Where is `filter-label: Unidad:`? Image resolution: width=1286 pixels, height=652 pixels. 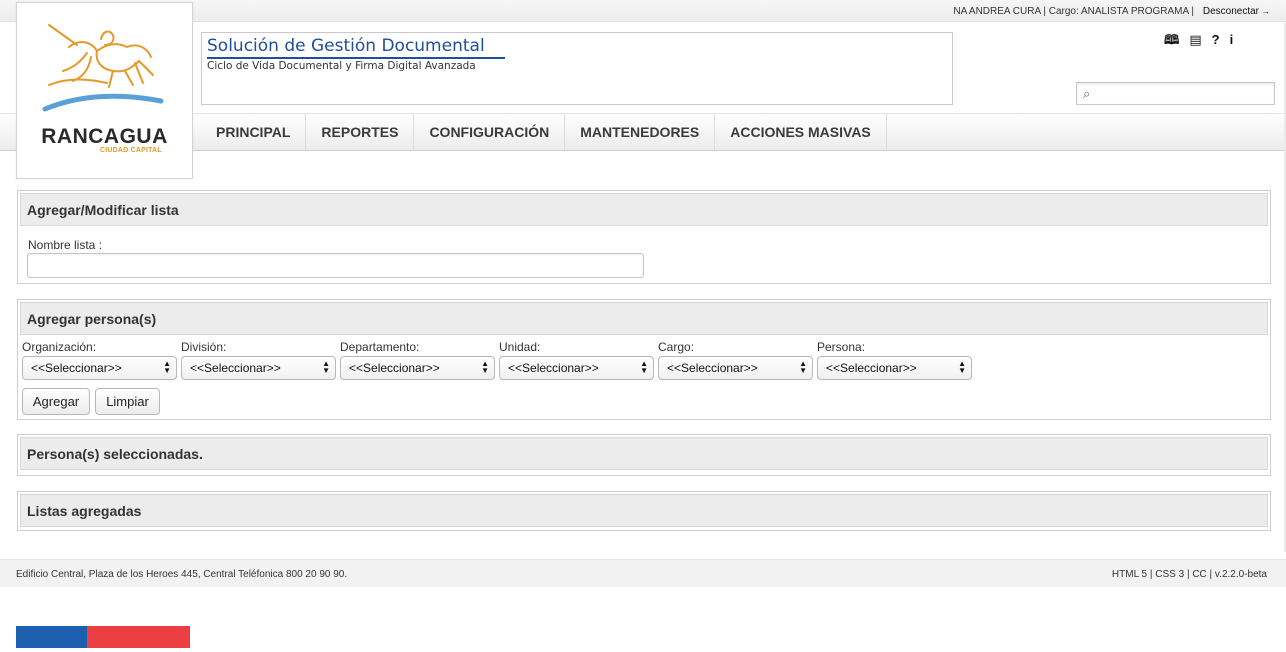
filter-label: Unidad: is located at coordinates (520, 347).